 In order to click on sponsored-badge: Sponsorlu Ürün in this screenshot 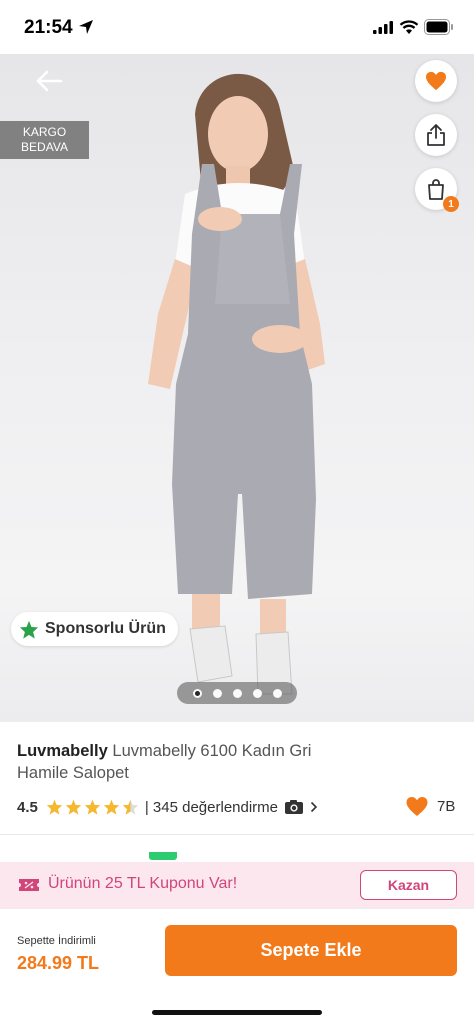, I will do `click(94, 629)`.